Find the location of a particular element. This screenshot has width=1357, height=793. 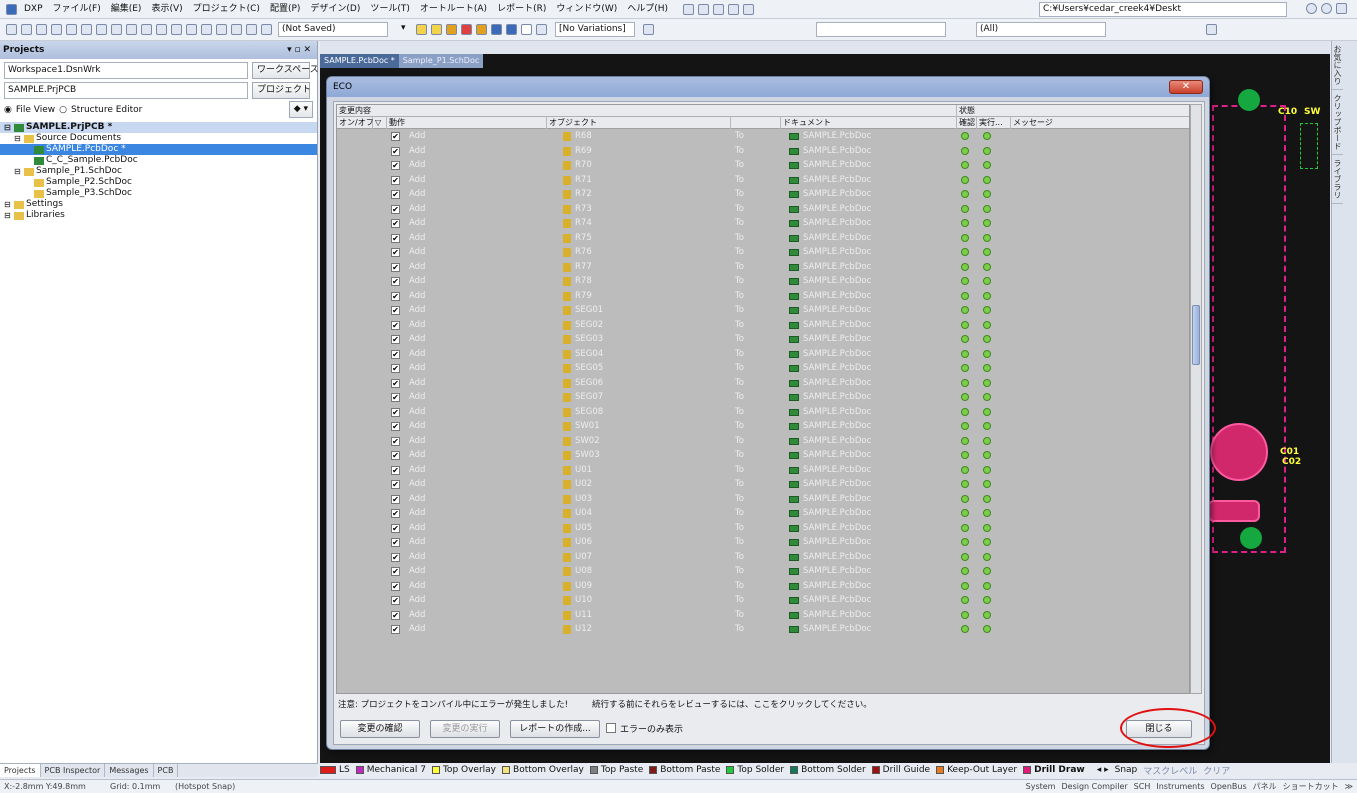

menu-item: 表示(V) is located at coordinates (166, 9).